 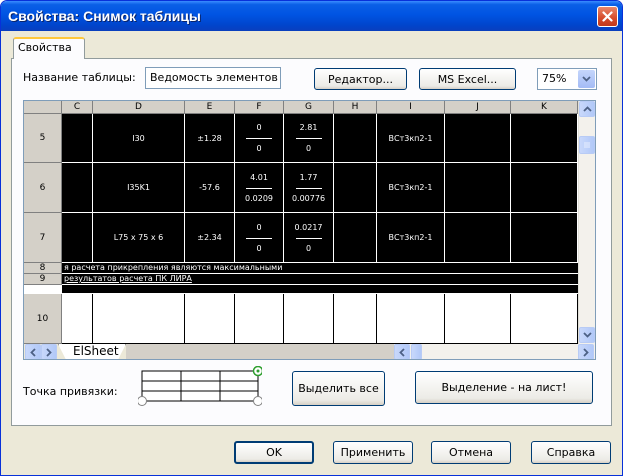 What do you see at coordinates (274, 452) in the screenshot?
I see `ok-button: OK` at bounding box center [274, 452].